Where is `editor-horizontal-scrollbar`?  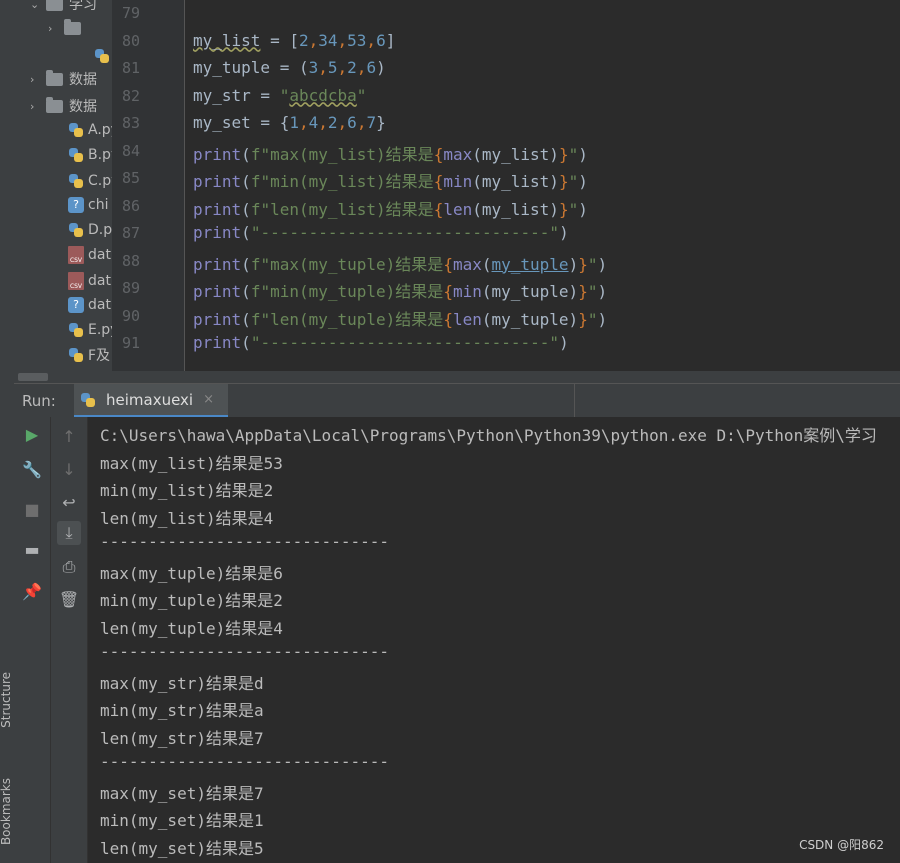 editor-horizontal-scrollbar is located at coordinates (457, 377).